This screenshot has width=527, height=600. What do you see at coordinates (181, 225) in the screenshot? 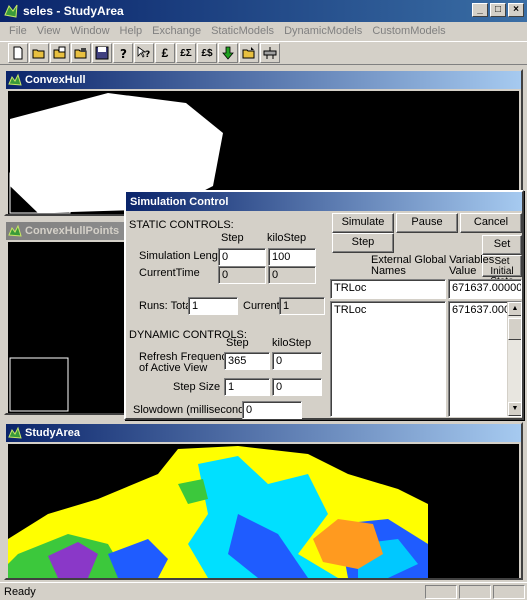
I see `static-controls-heading: STATIC CONTROLS:` at bounding box center [181, 225].